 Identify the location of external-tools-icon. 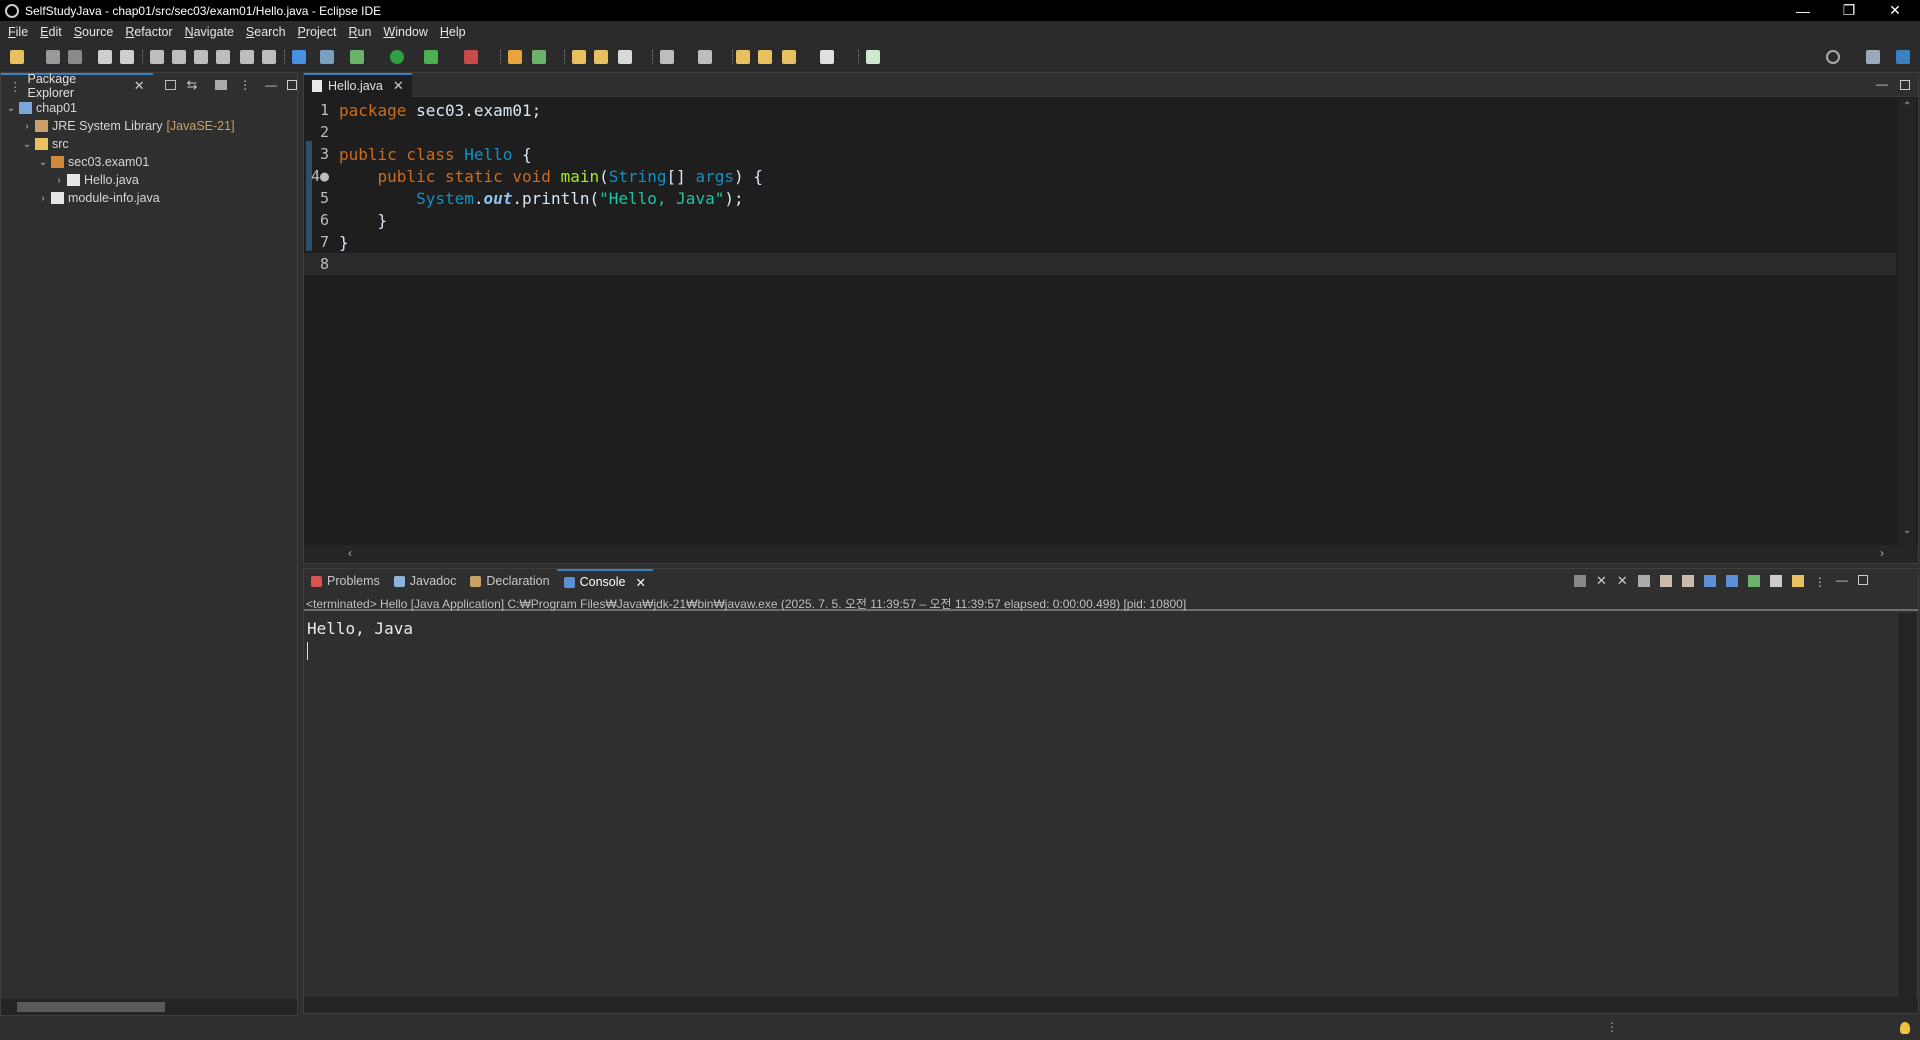
(471, 57).